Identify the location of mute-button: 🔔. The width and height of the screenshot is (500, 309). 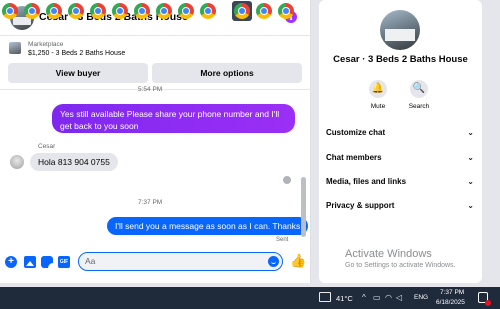
(378, 89).